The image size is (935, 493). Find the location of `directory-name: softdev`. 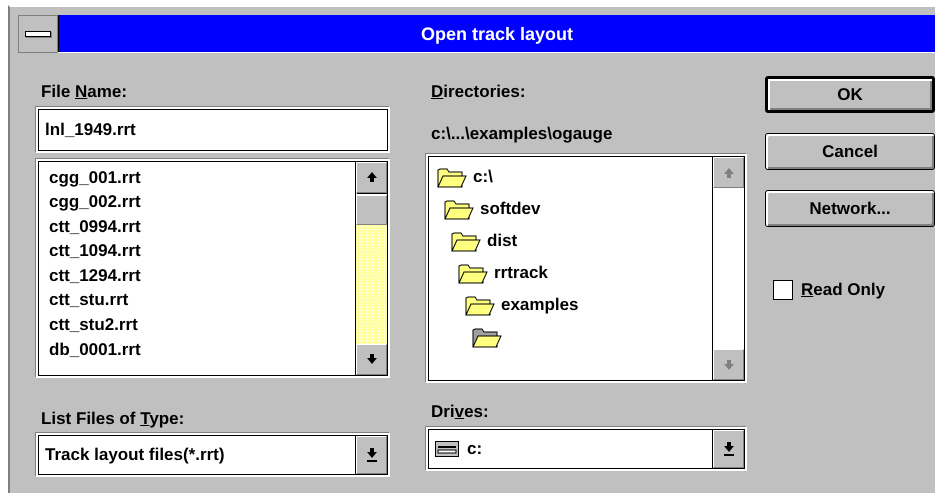

directory-name: softdev is located at coordinates (510, 209).